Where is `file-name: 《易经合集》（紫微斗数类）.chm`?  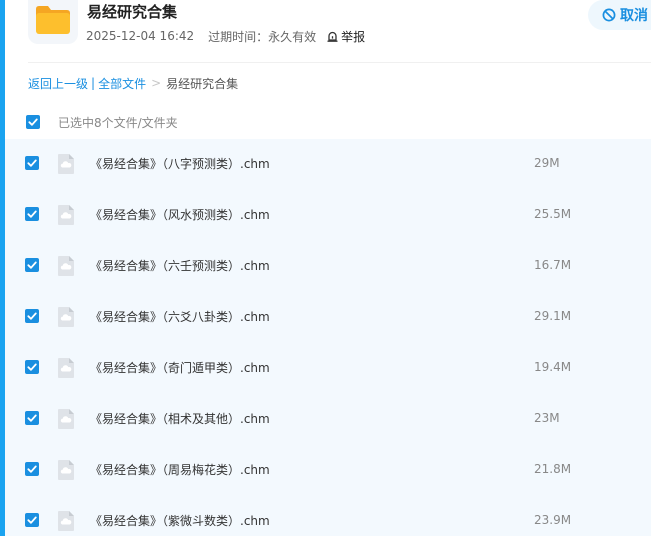
file-name: 《易经合集》（紫微斗数类）.chm is located at coordinates (180, 520).